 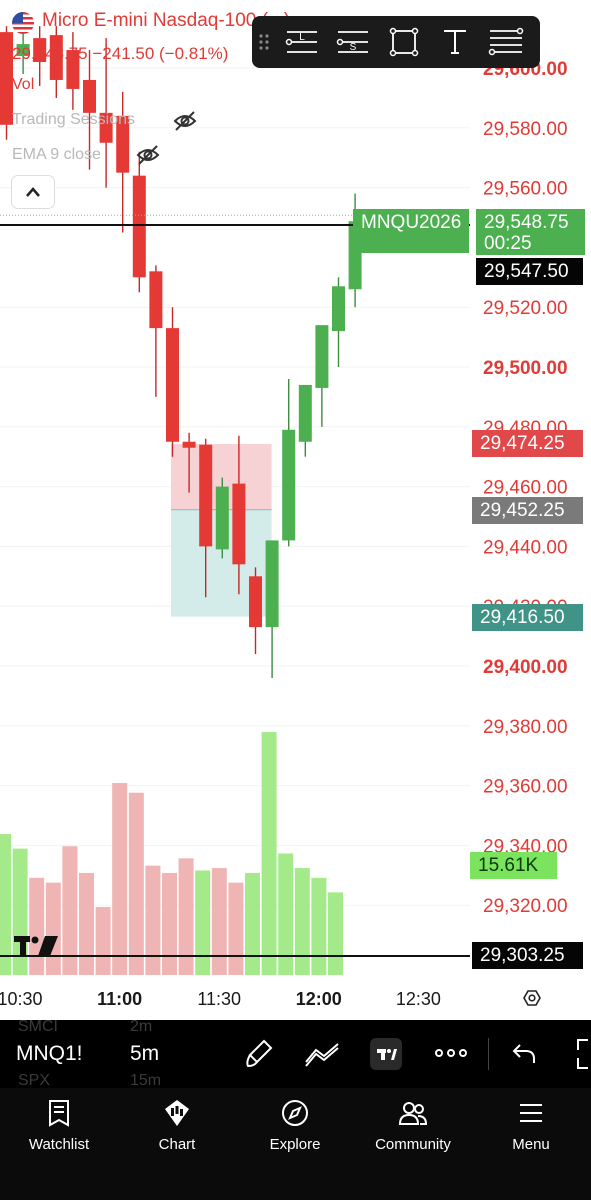 What do you see at coordinates (522, 617) in the screenshot?
I see `stop-price-label: 29,416.50` at bounding box center [522, 617].